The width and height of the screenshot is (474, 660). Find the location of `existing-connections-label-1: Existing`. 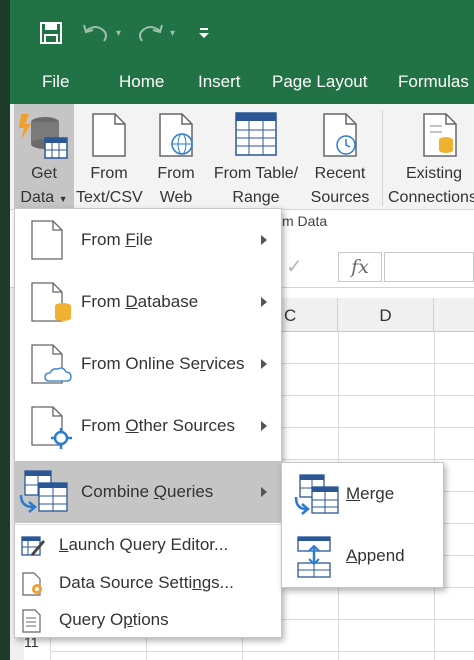

existing-connections-label-1: Existing is located at coordinates (434, 173).